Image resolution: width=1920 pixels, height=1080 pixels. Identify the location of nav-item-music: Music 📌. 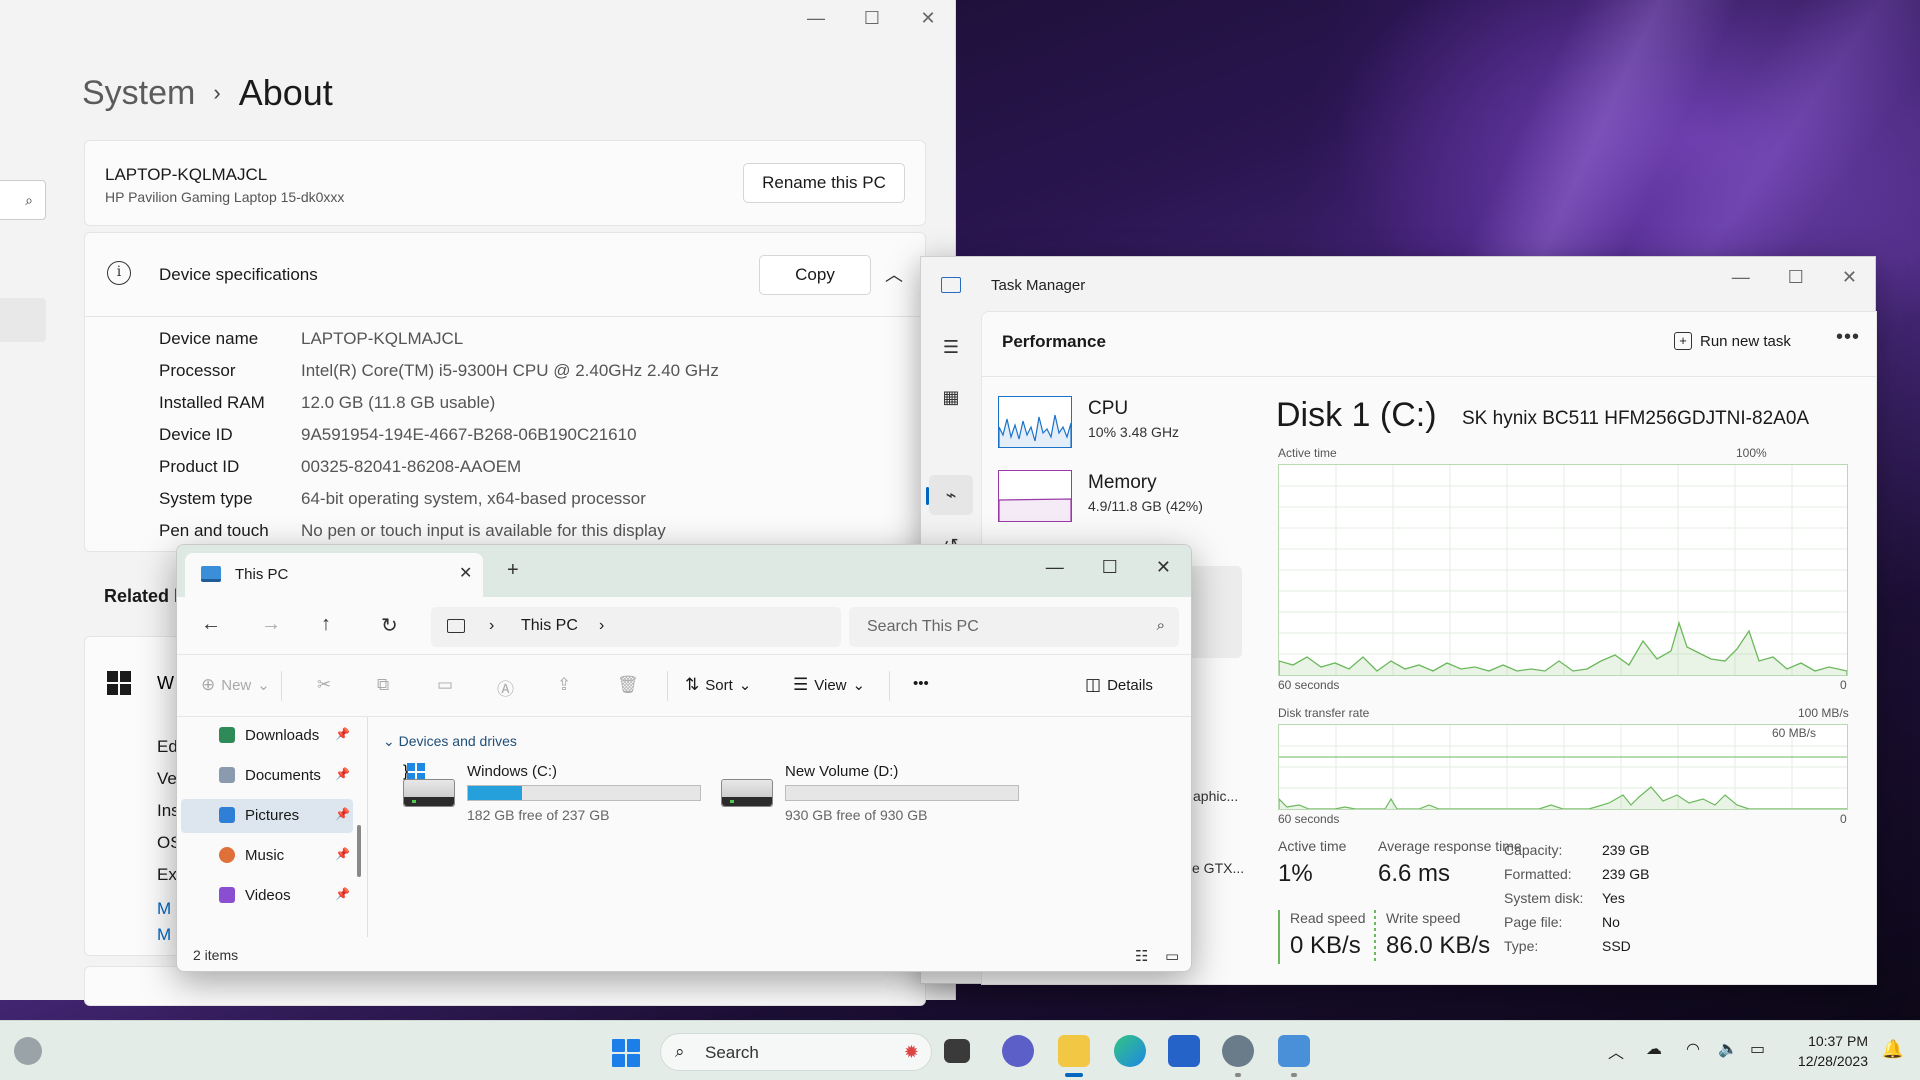
(267, 856).